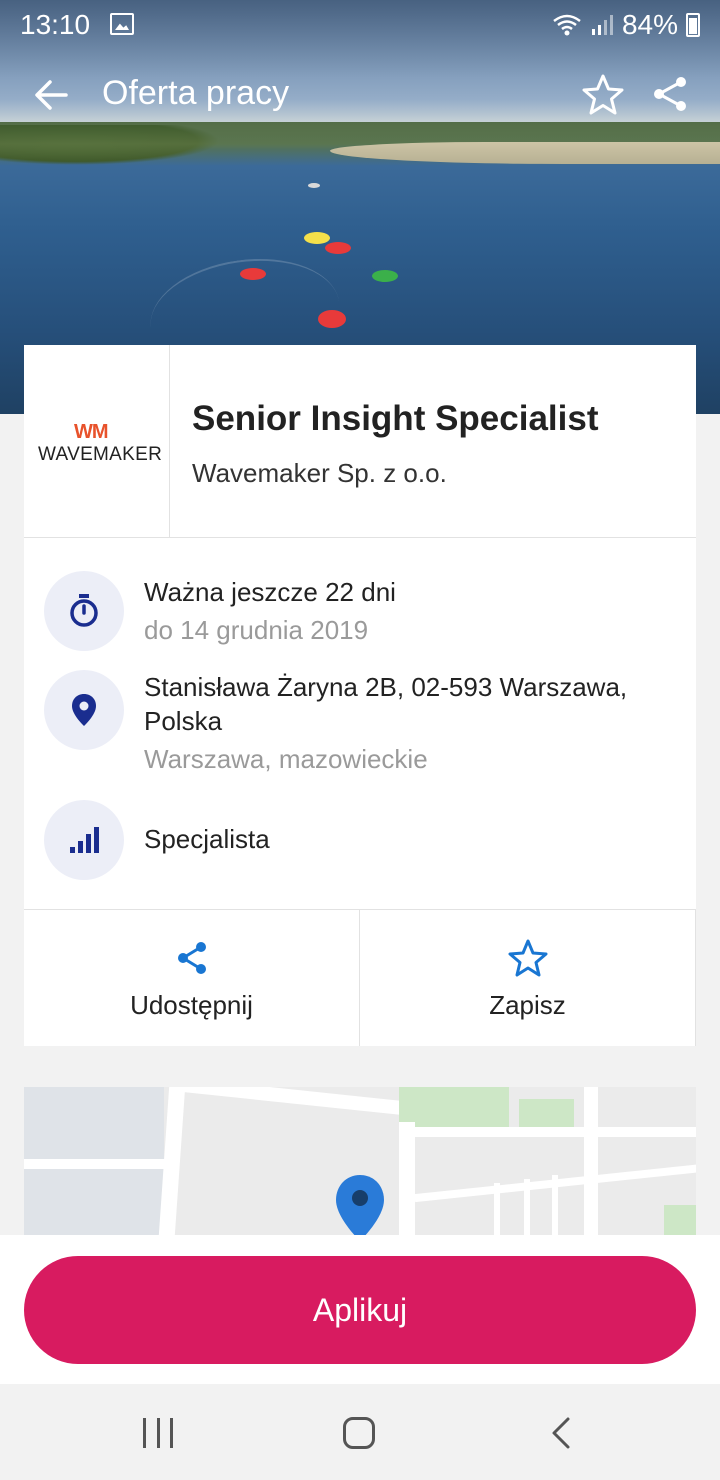  I want to click on apply-bar: Aplikuj, so click(360, 1309).